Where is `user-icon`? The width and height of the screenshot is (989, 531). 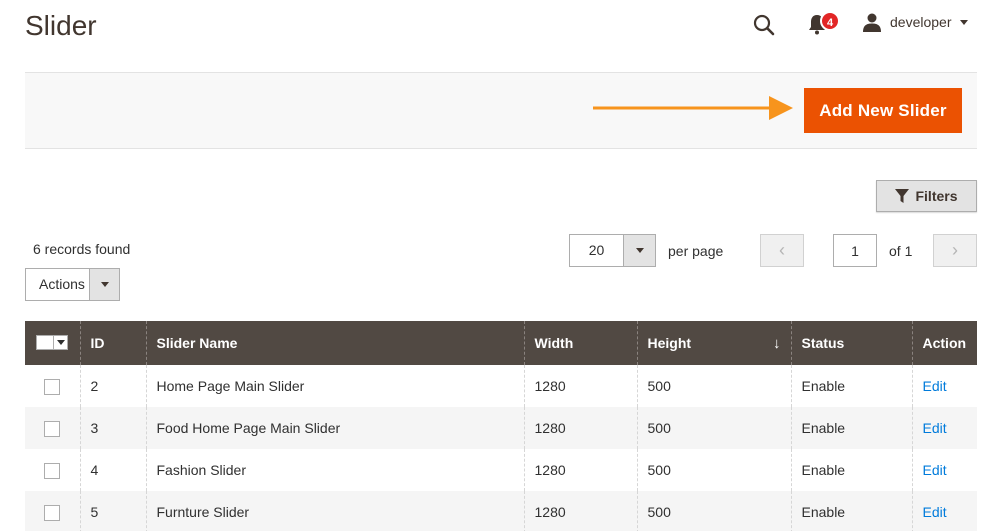
user-icon is located at coordinates (872, 22).